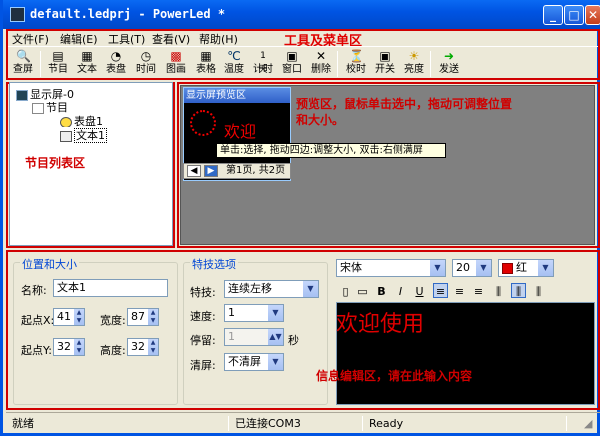 This screenshot has height=436, width=600. What do you see at coordinates (404, 104) in the screenshot?
I see `preview-region-label: 预览区，鼠标单击选中，拖动可调整位置` at bounding box center [404, 104].